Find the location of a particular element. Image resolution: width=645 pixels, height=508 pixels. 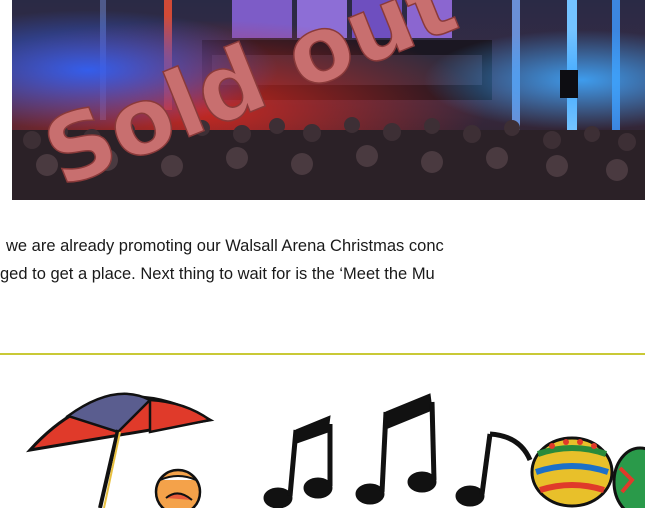

beach-ball-icon is located at coordinates (178, 488).